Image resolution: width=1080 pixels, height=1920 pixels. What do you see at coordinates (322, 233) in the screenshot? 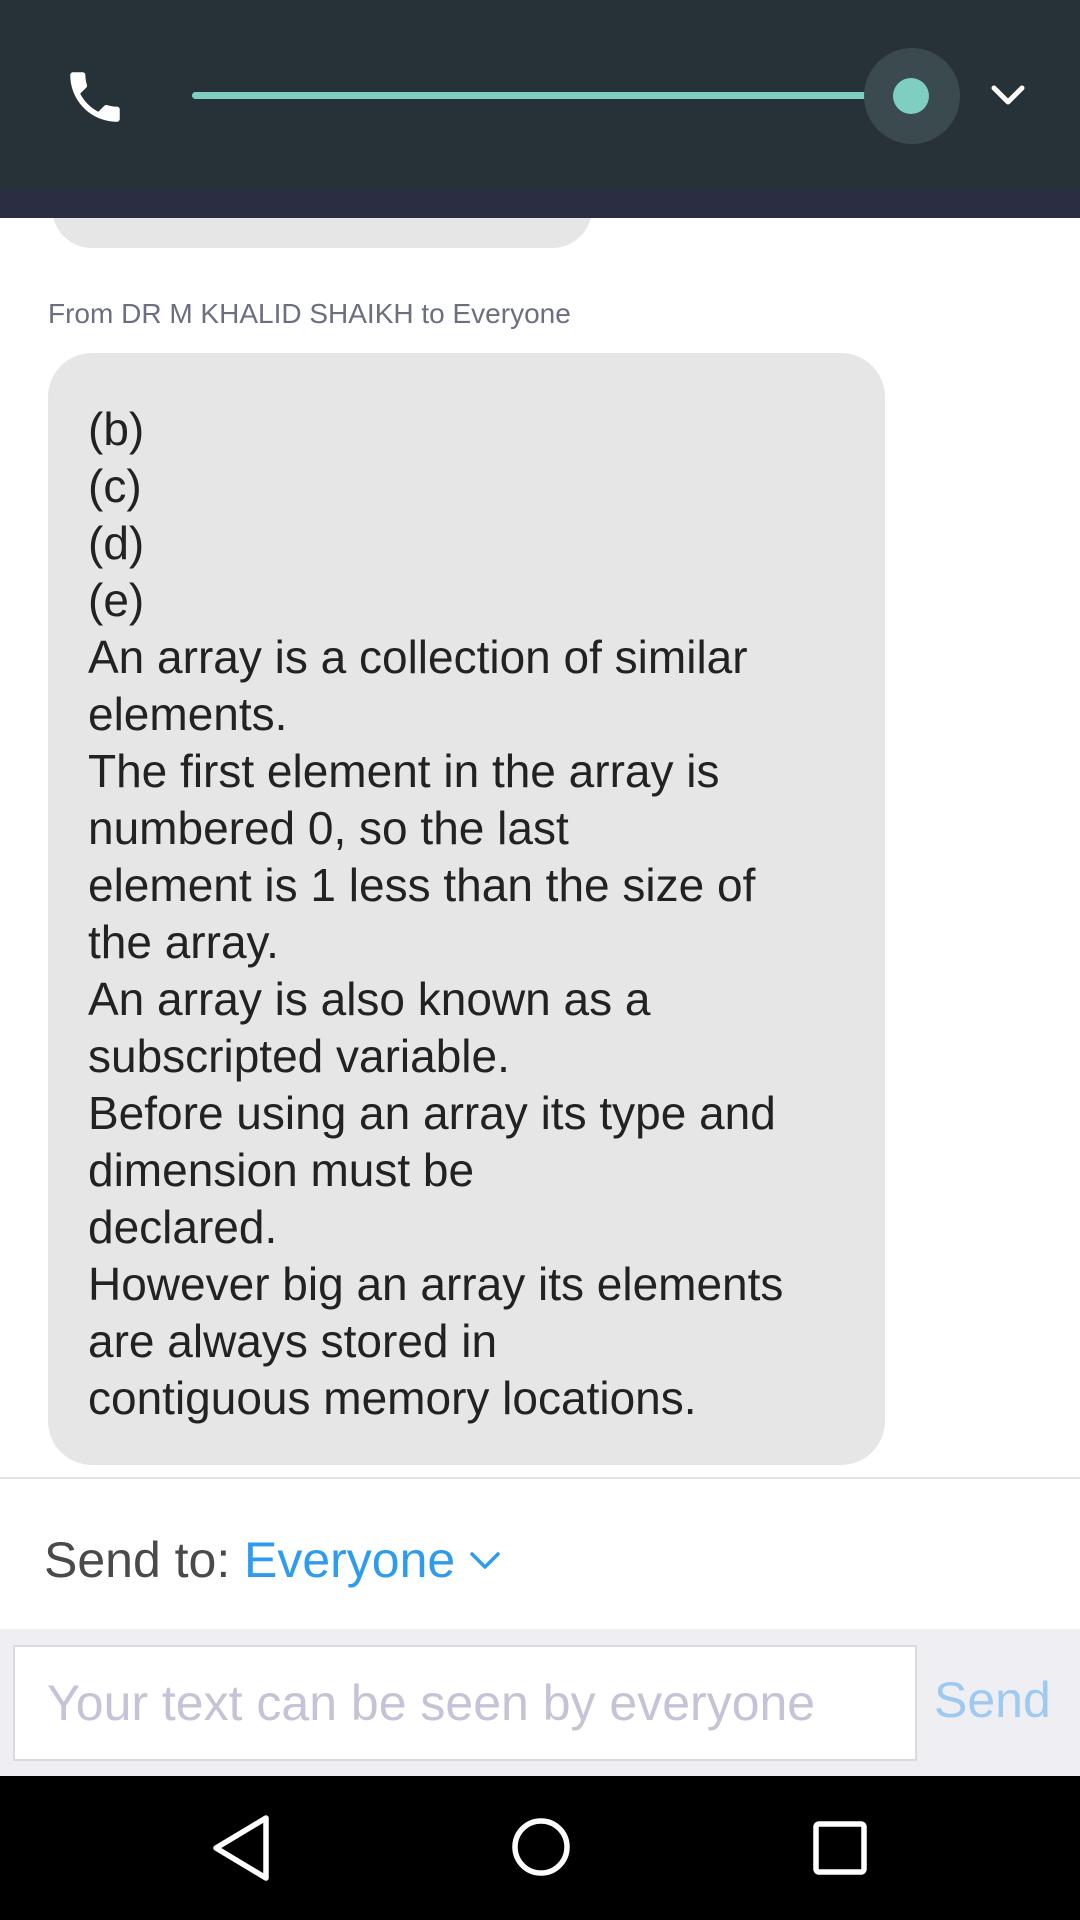
I see `previous-message-bubble` at bounding box center [322, 233].